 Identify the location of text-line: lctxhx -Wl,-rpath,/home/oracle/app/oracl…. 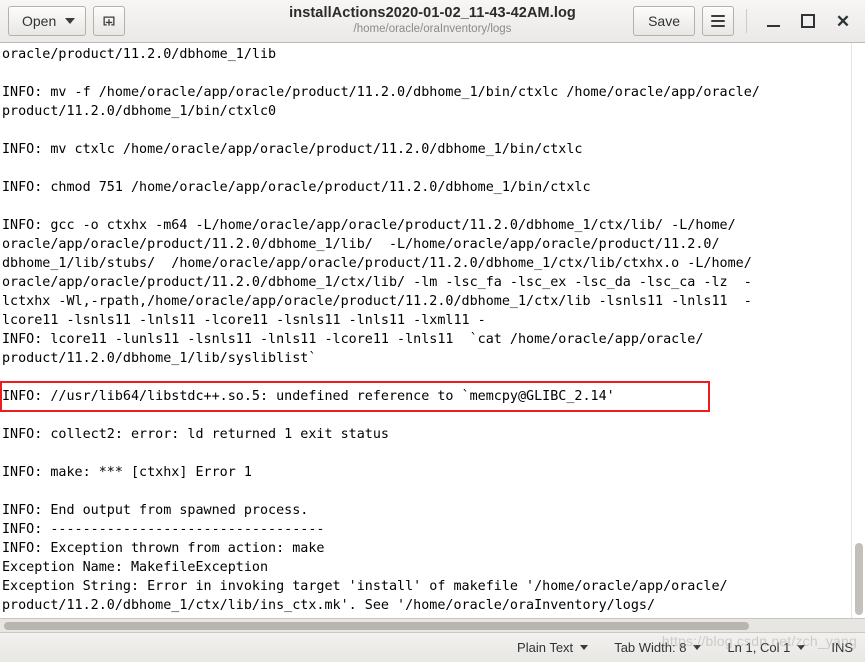
(377, 301).